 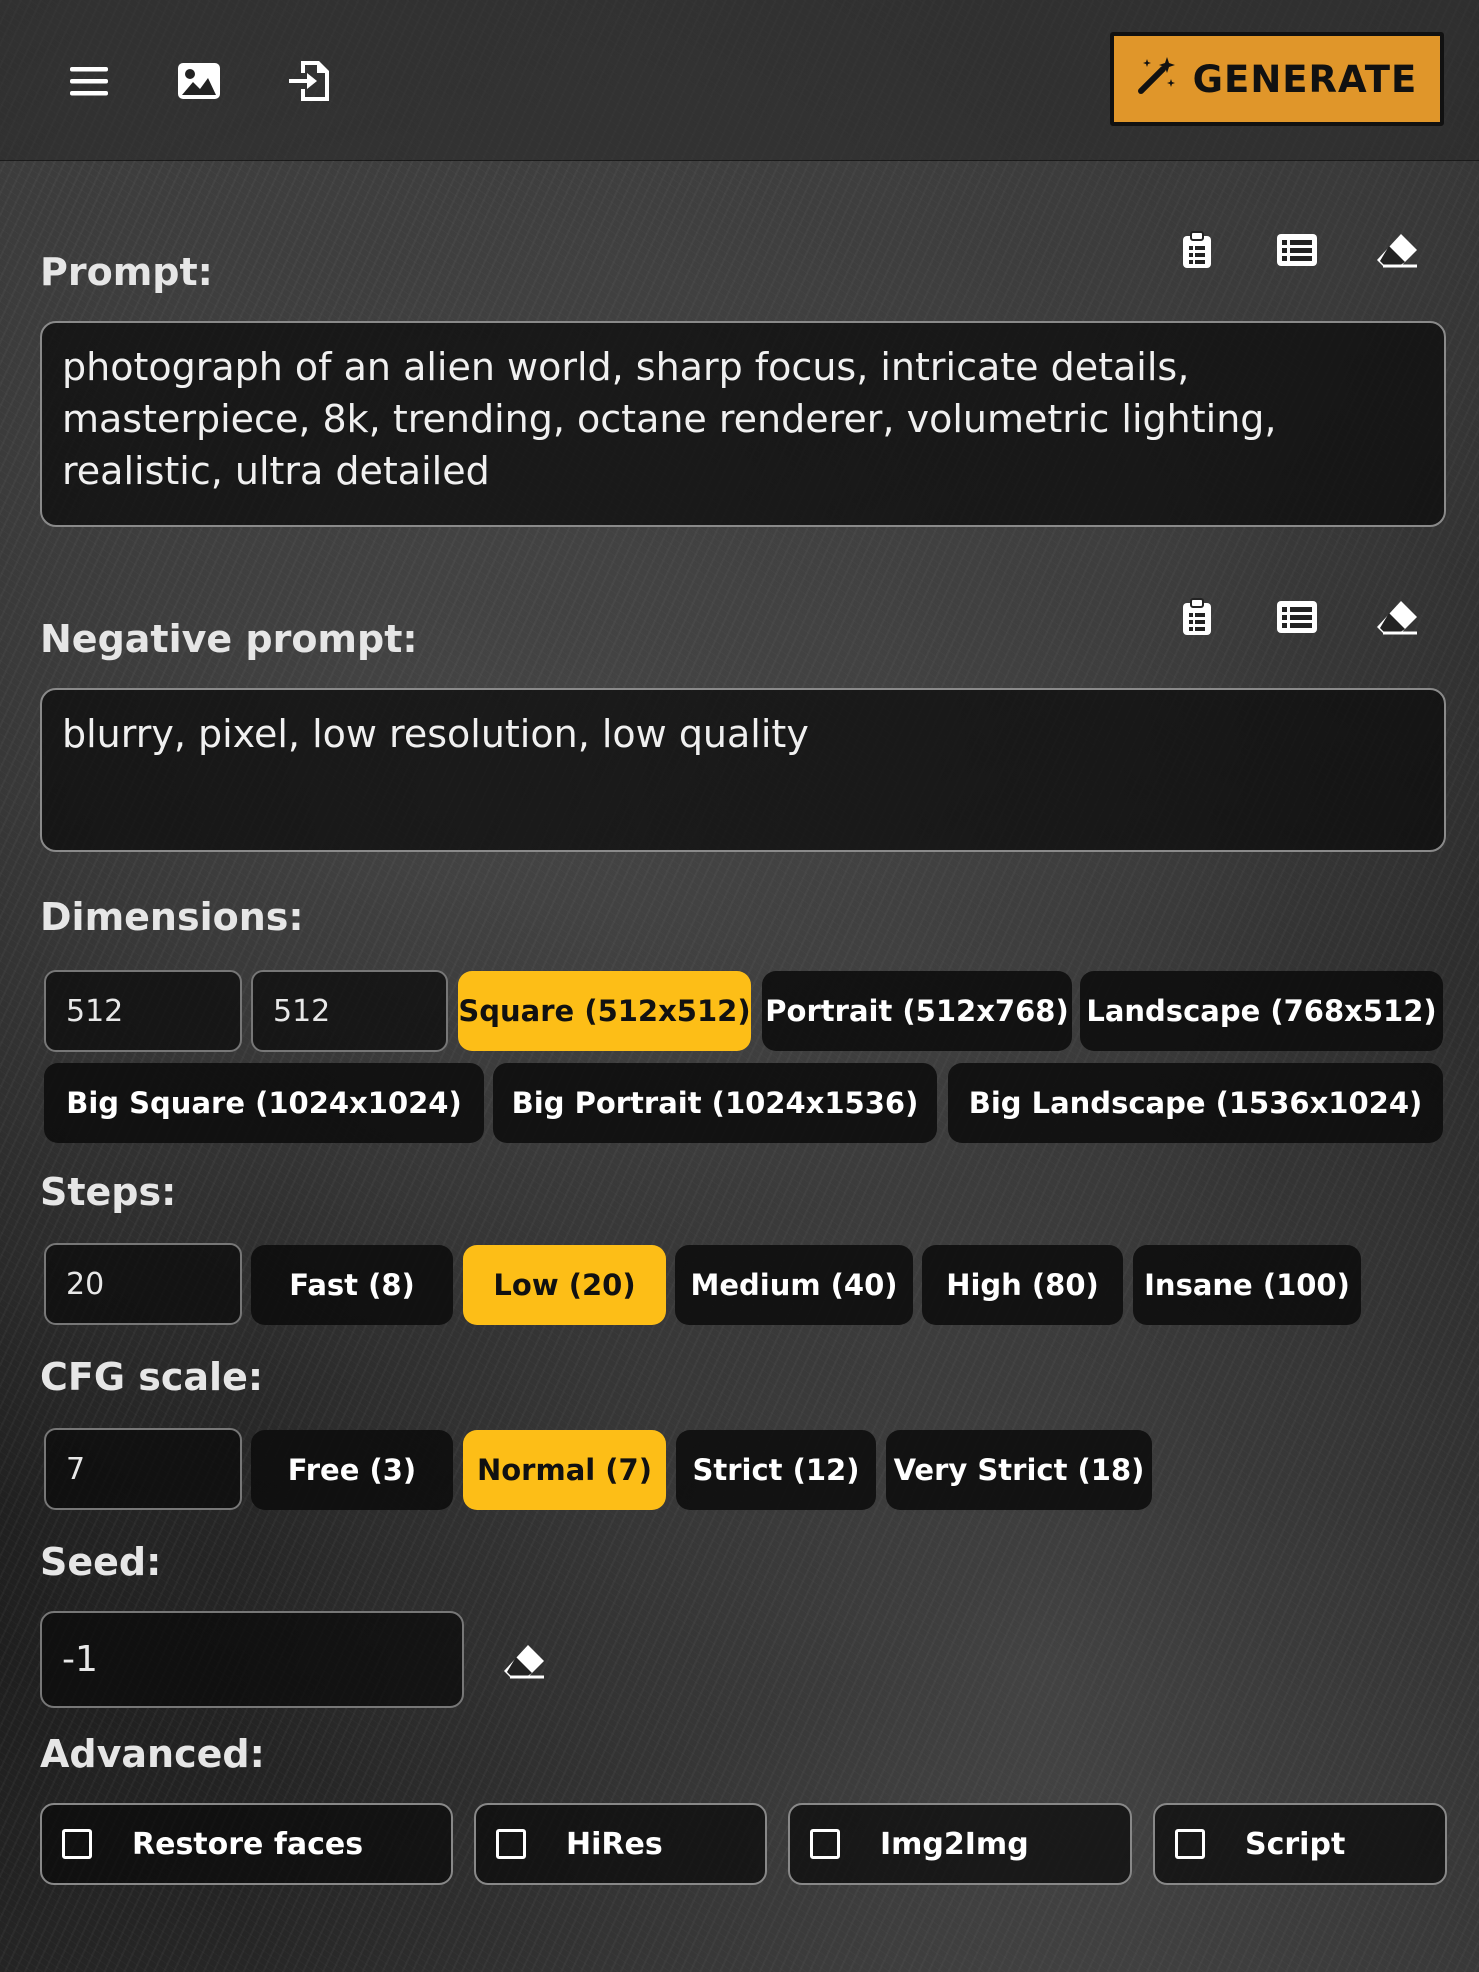 I want to click on advanced-label: Advanced:, so click(x=152, y=1754).